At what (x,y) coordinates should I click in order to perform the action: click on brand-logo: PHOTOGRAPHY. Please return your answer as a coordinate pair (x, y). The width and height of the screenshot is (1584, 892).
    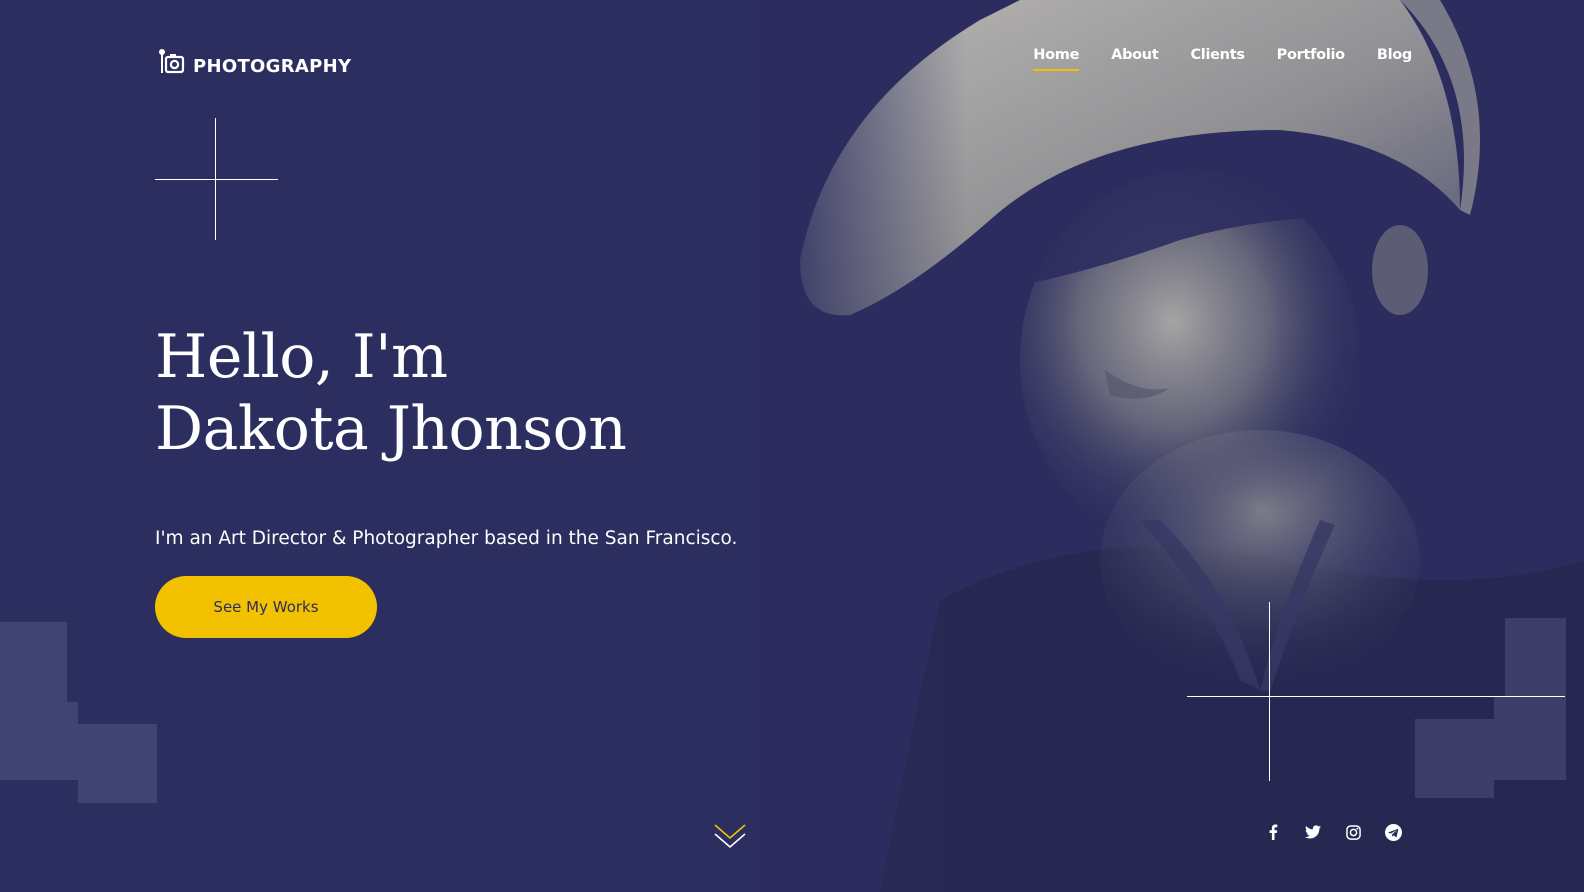
    Looking at the image, I should click on (254, 61).